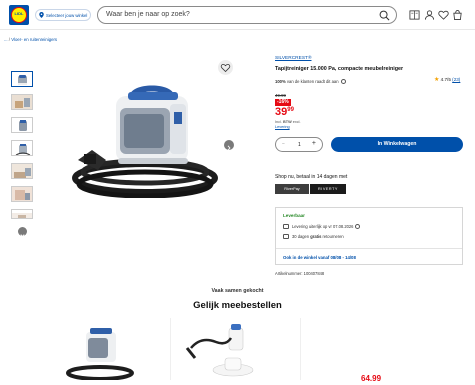 The width and height of the screenshot is (475, 385). Describe the element at coordinates (443, 15) in the screenshot. I see `favorites-icon` at that location.